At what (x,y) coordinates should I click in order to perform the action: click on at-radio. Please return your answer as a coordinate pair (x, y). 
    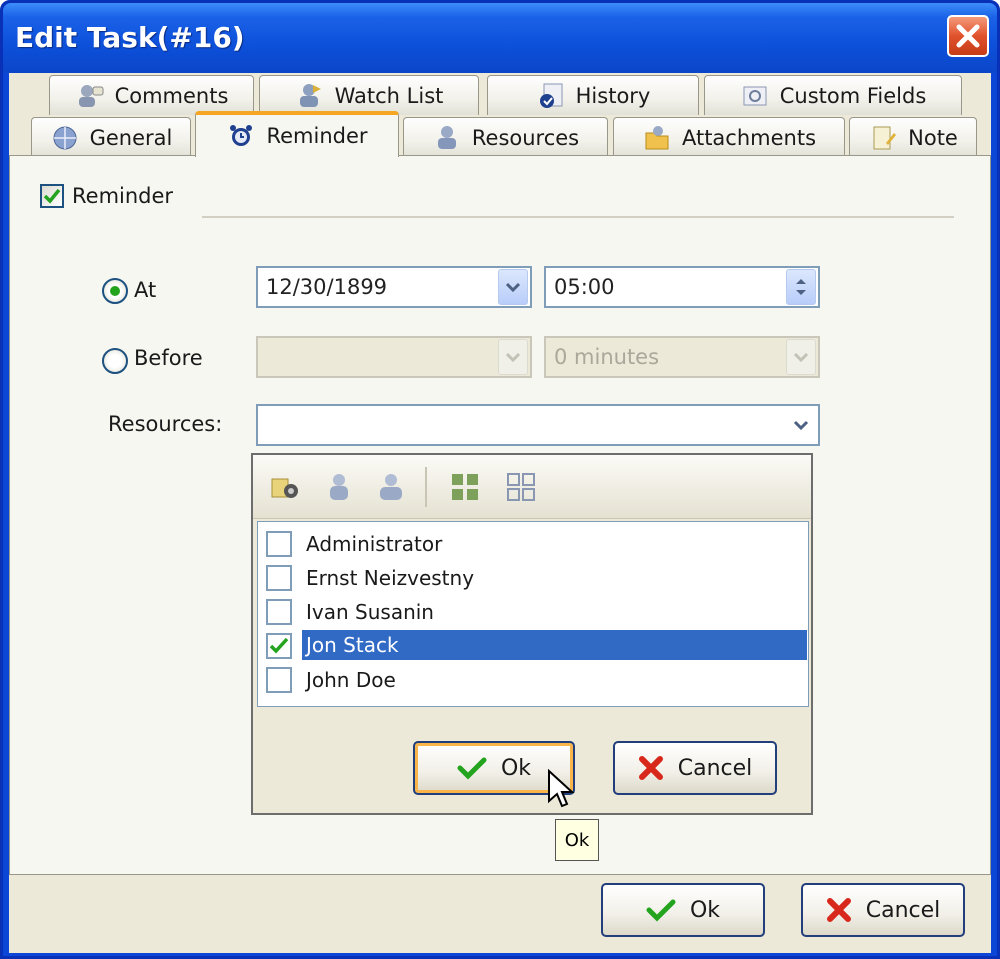
    Looking at the image, I should click on (115, 291).